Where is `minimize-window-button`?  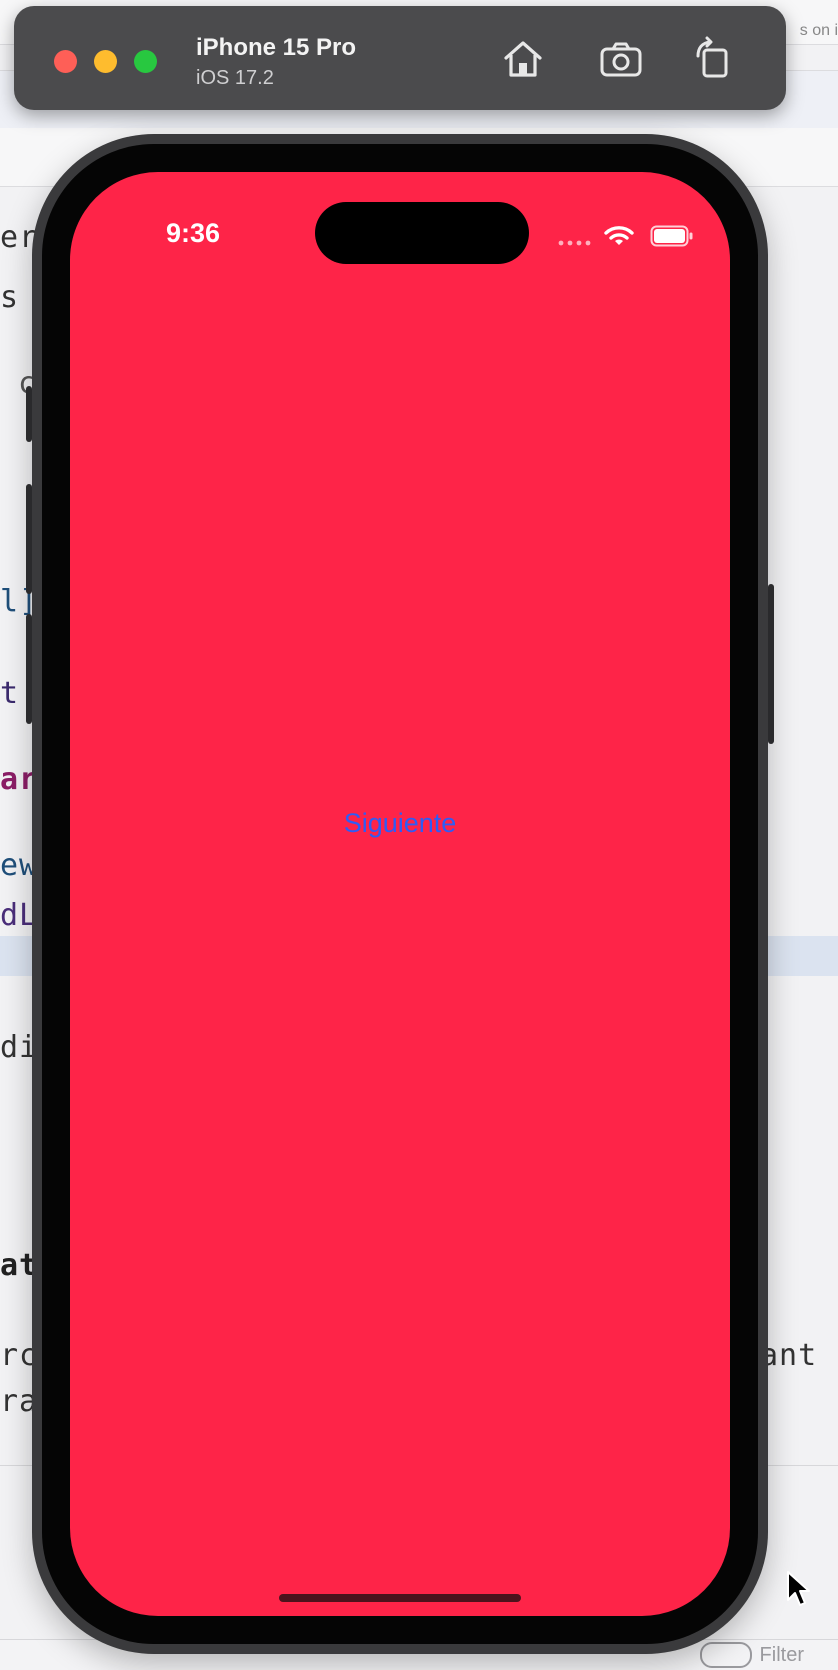 minimize-window-button is located at coordinates (105, 61).